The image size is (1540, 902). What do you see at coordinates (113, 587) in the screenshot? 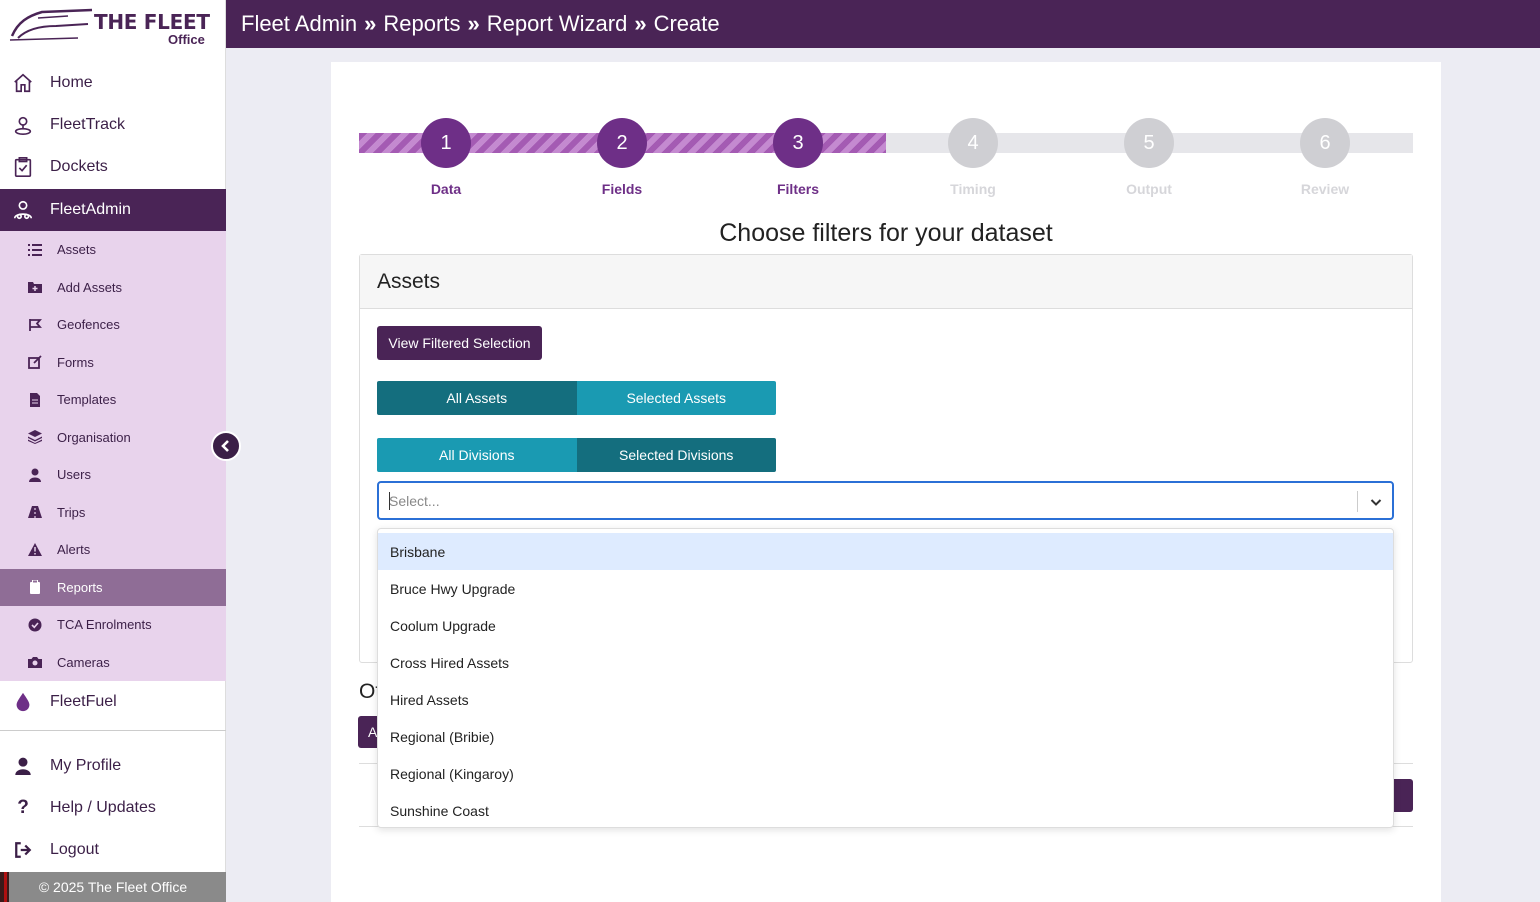
I see `sidebar-item-reports: Reports` at bounding box center [113, 587].